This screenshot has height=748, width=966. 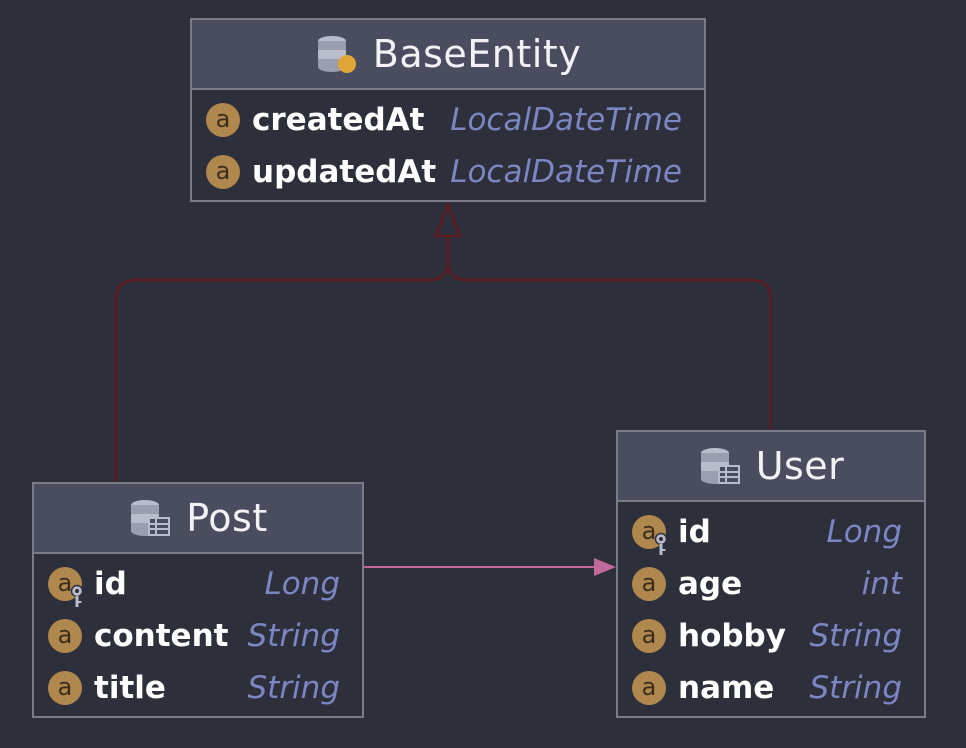 I want to click on field-name: title, so click(x=130, y=688).